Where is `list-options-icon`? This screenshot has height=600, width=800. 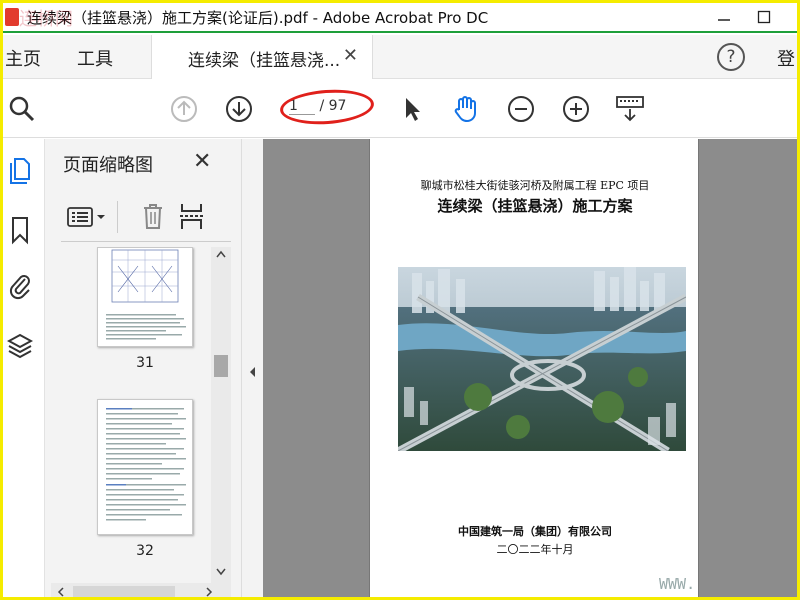
list-options-icon is located at coordinates (86, 217).